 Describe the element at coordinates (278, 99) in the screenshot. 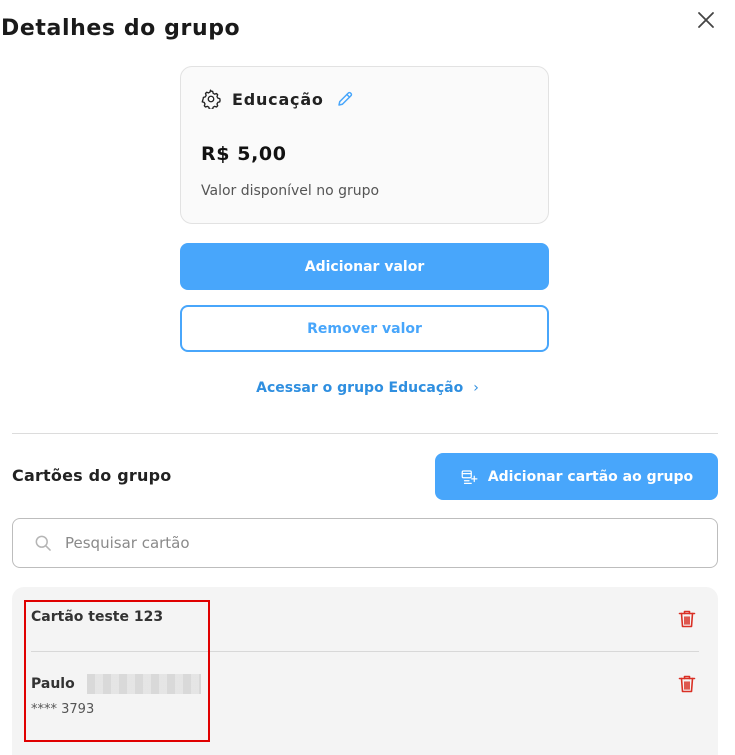

I see `group-name: Educação` at that location.